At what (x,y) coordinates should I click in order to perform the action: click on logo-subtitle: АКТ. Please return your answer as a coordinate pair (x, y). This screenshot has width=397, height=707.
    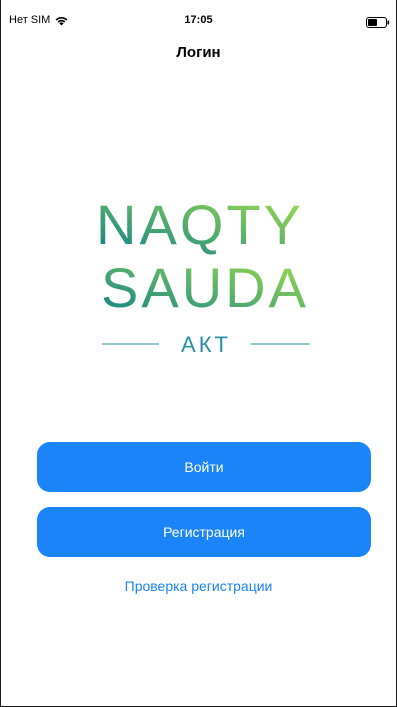
    Looking at the image, I should click on (206, 344).